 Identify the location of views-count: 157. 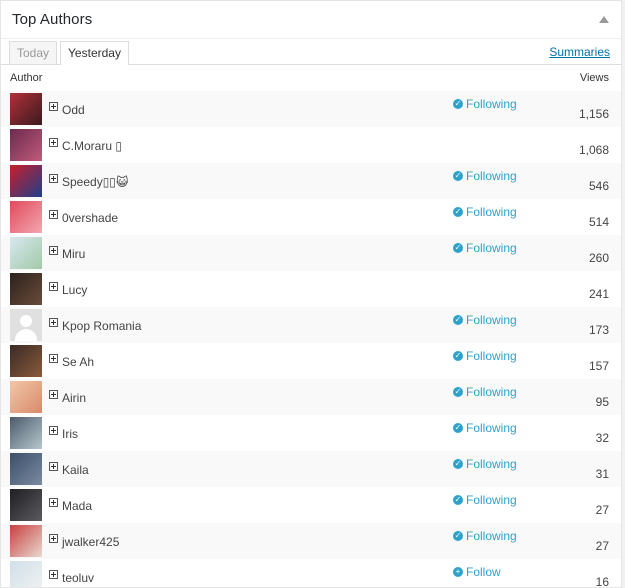
(598, 366).